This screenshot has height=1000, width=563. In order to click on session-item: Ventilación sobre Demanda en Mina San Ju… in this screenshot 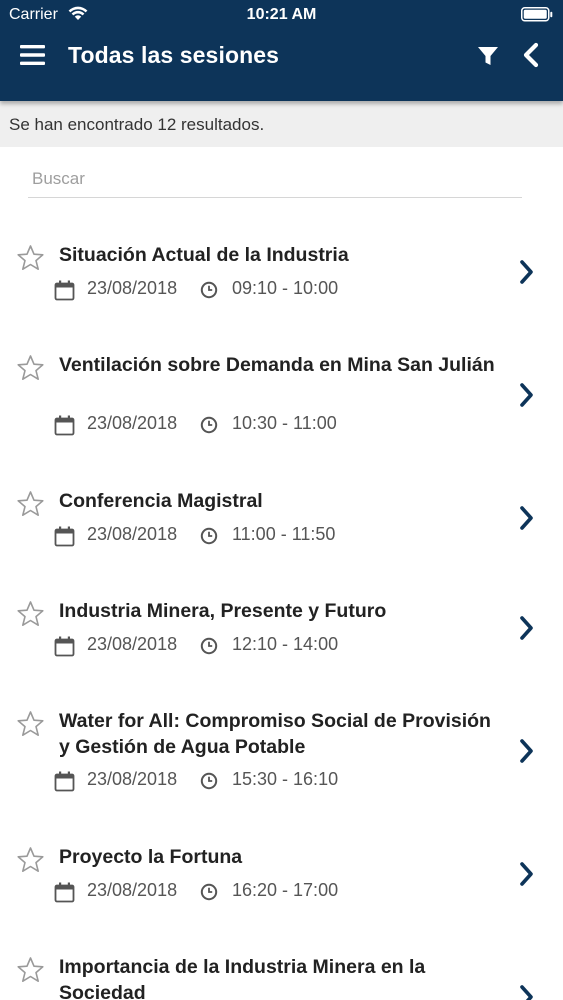, I will do `click(281, 376)`.